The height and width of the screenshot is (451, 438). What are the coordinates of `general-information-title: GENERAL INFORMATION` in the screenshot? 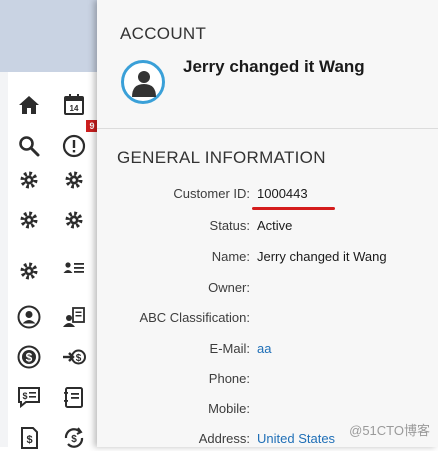 It's located at (221, 157).